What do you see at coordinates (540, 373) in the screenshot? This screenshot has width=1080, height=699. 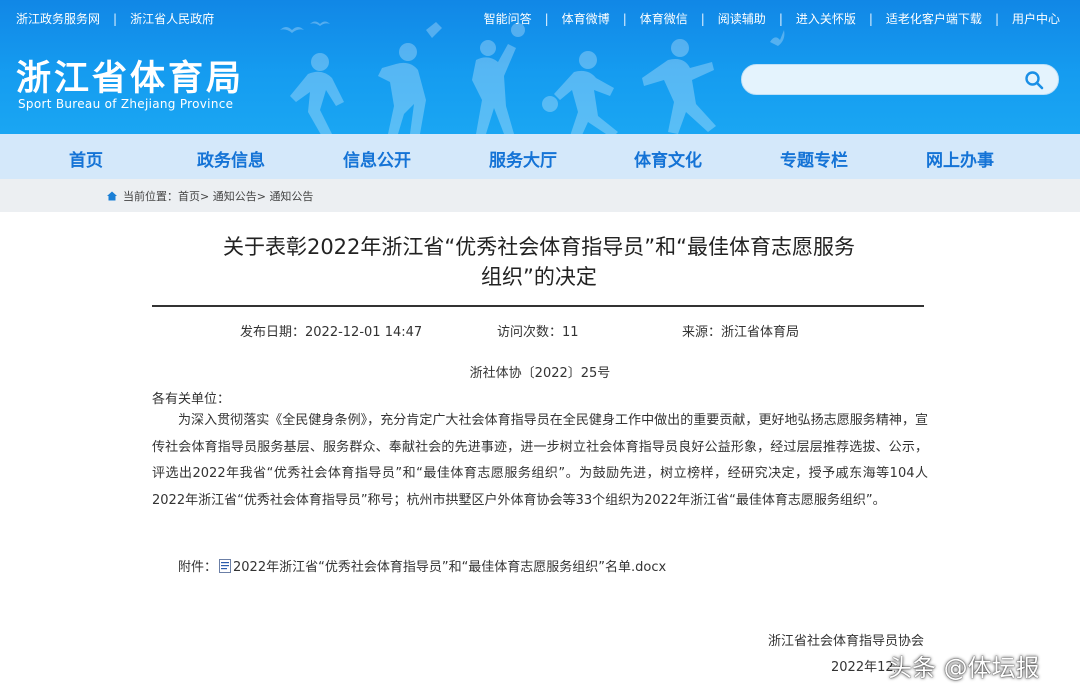 I see `document-number: 浙社体协〔2022〕25号` at bounding box center [540, 373].